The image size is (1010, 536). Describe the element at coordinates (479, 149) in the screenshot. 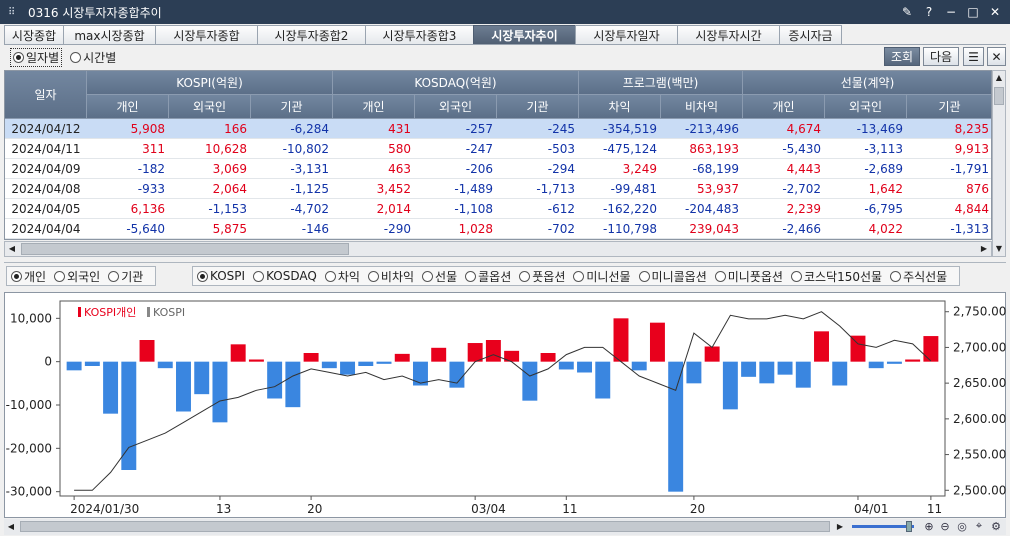

I see `cell-value: -247` at that location.